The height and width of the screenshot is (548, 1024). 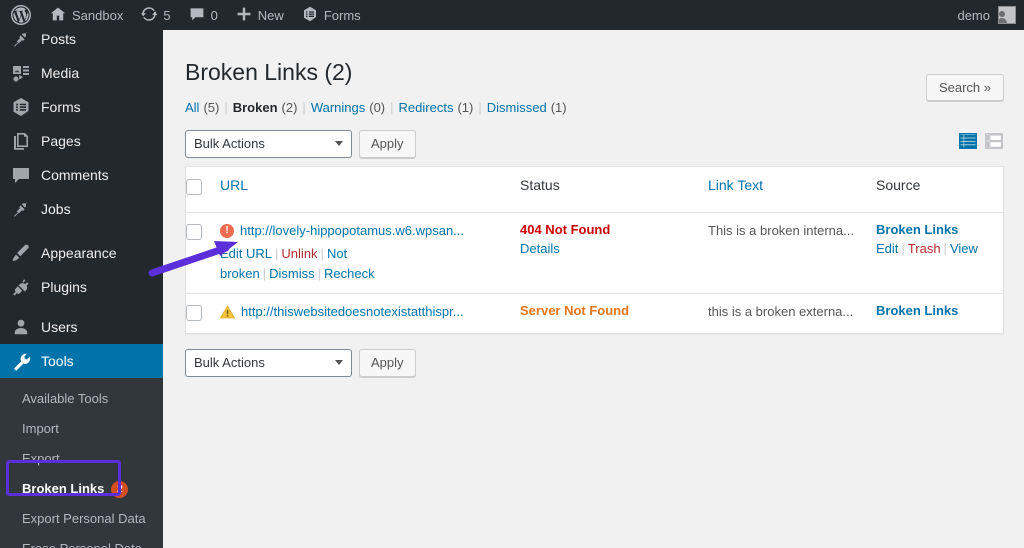 What do you see at coordinates (338, 107) in the screenshot?
I see `filter-link-warnings: Warnings` at bounding box center [338, 107].